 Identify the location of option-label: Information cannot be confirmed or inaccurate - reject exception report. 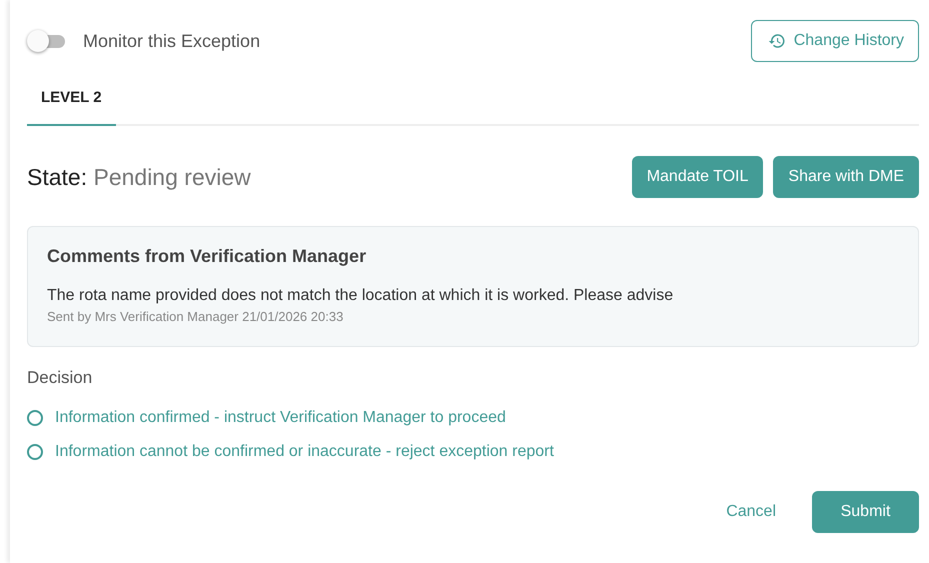
(304, 452).